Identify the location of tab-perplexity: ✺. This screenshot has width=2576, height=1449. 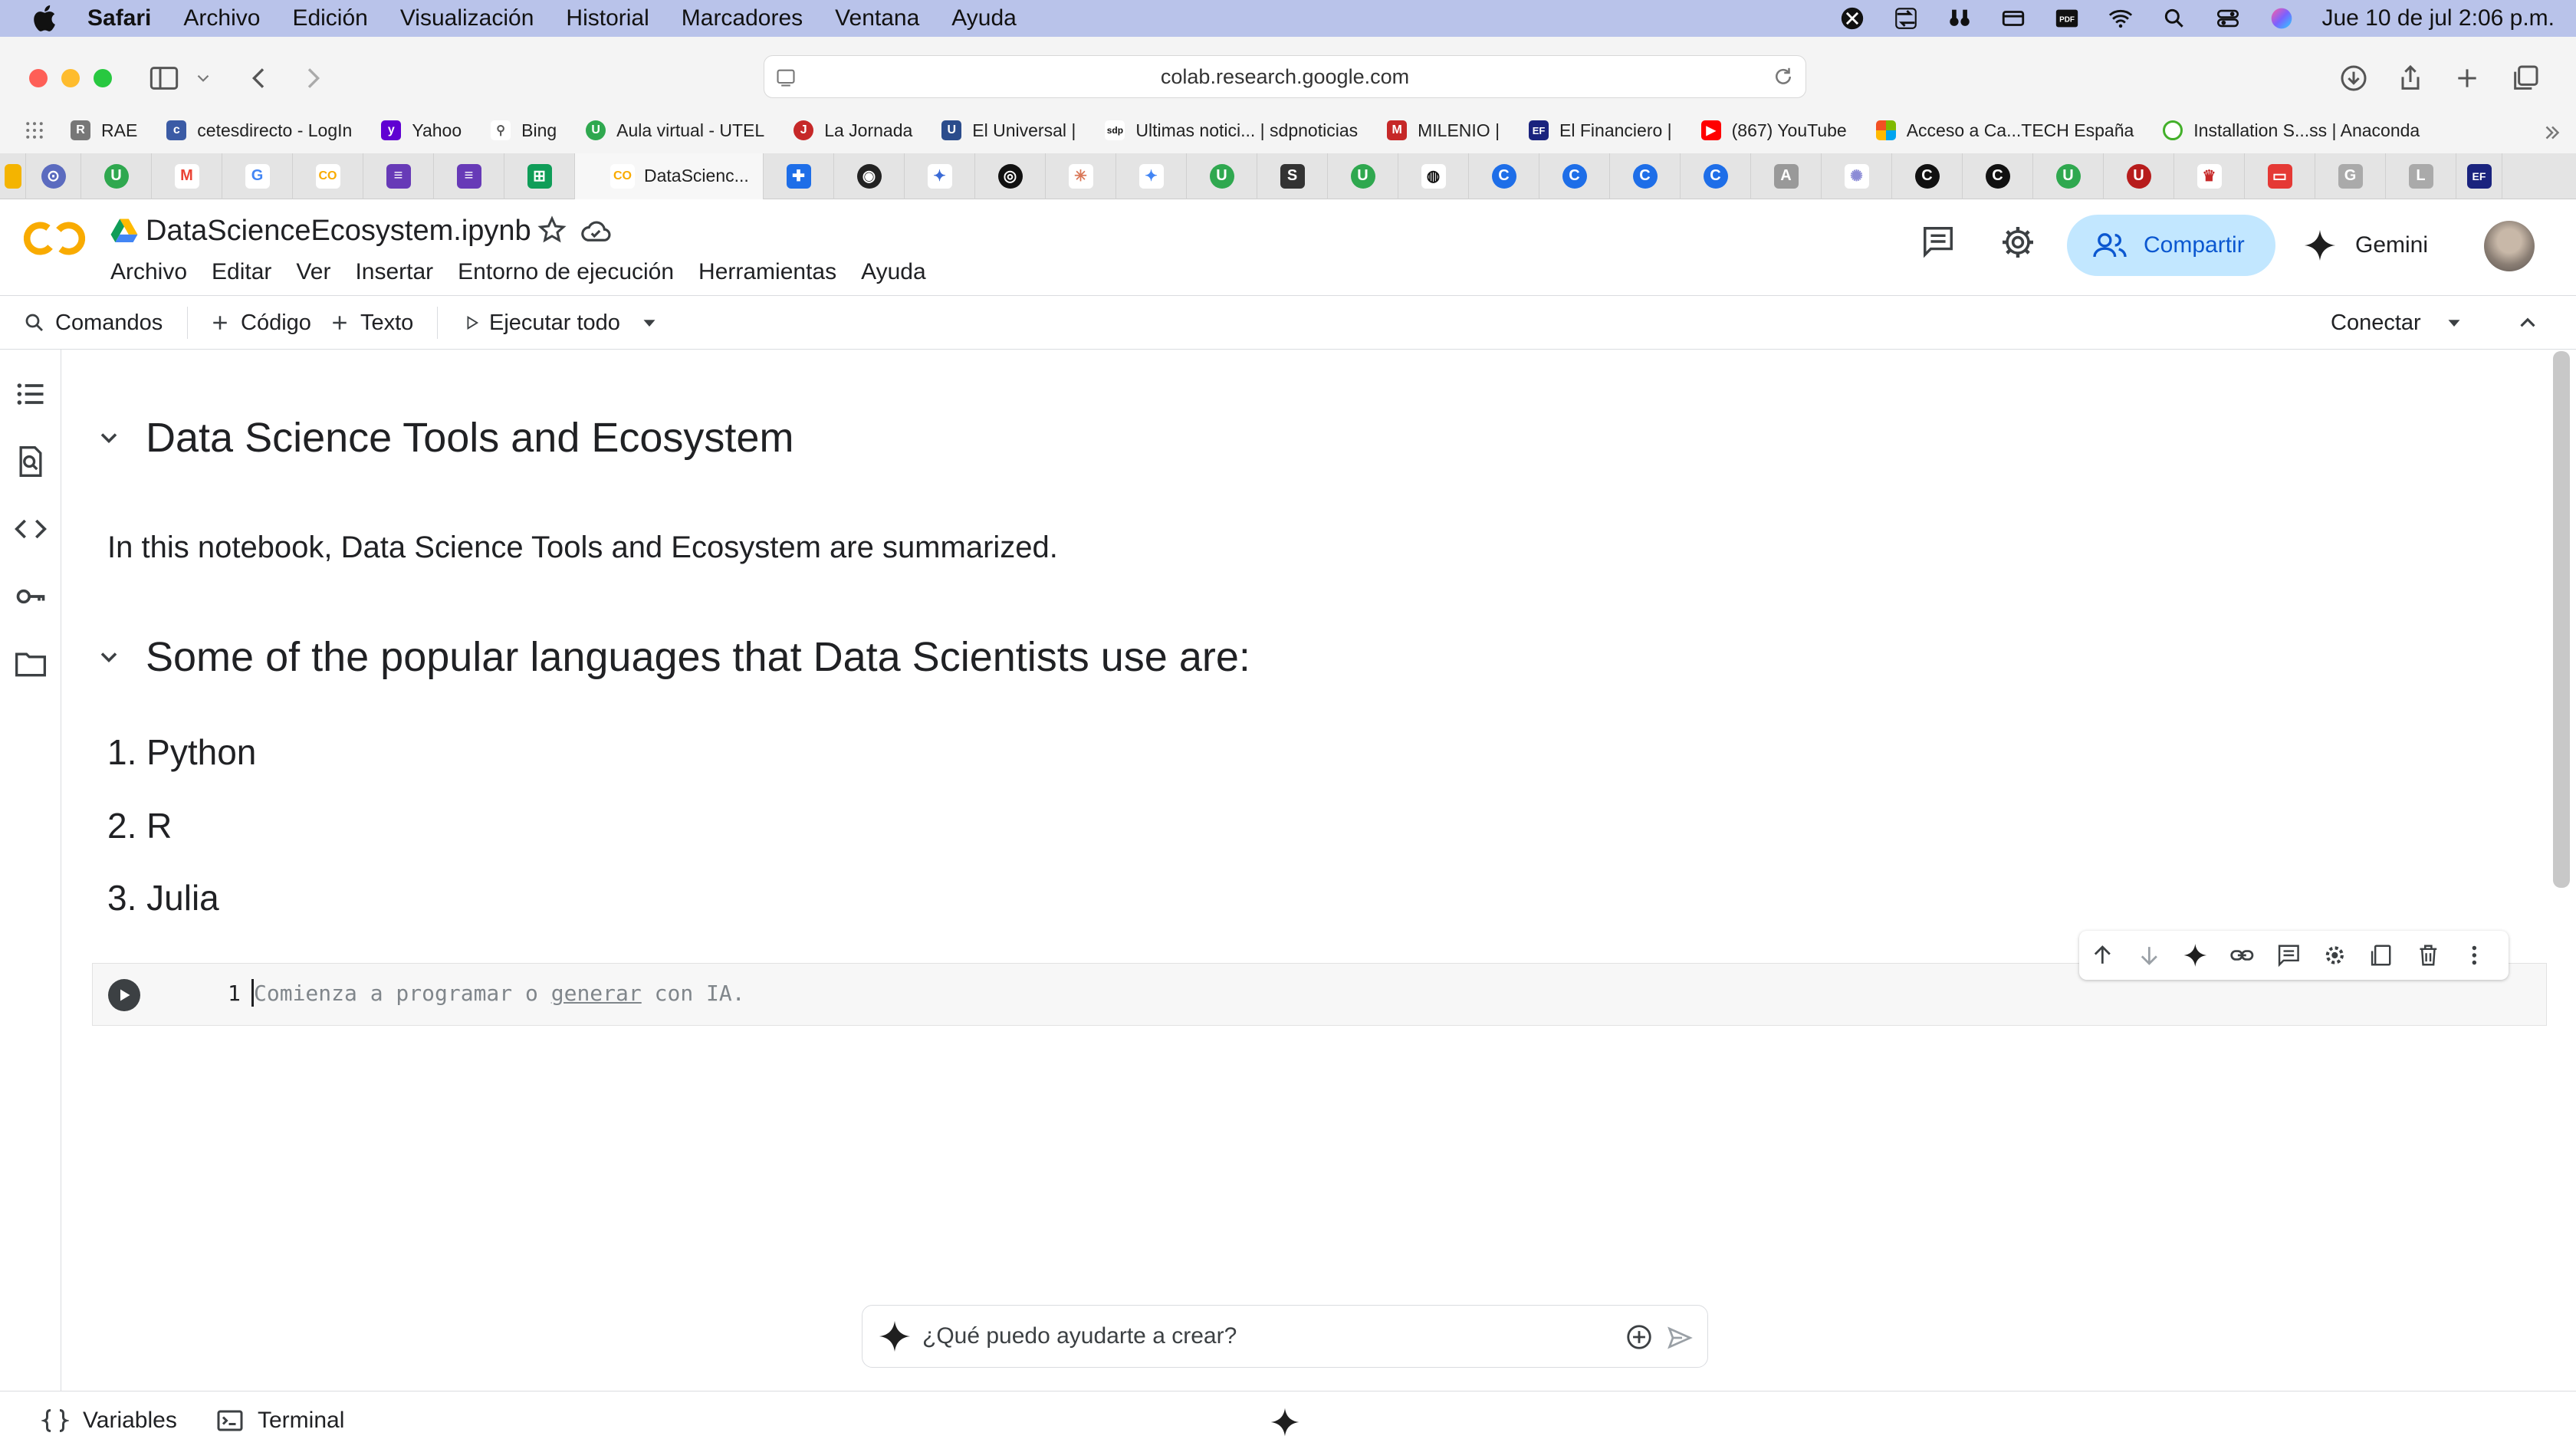
(1857, 176).